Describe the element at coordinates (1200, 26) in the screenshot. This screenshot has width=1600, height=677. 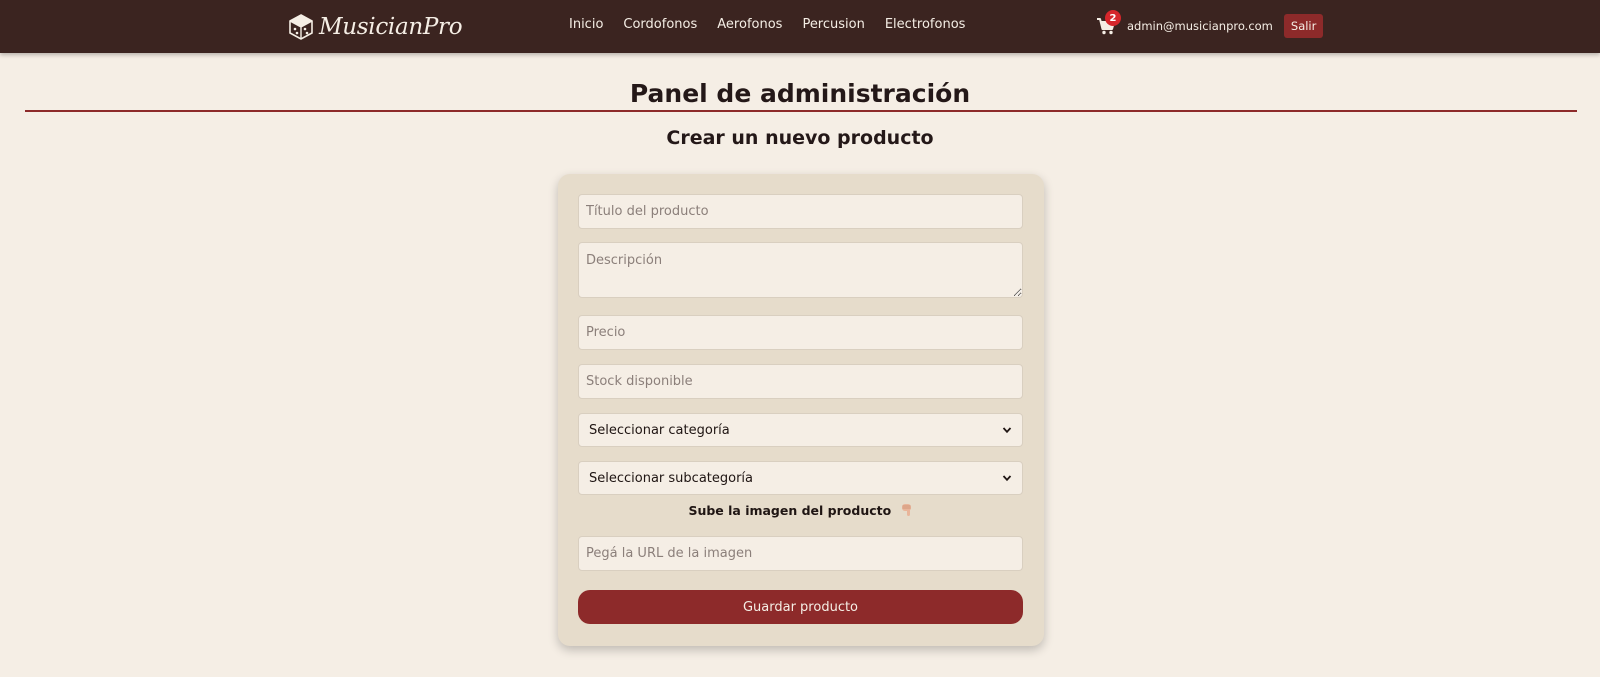
I see `user-email: admin@musicianpro.com` at that location.